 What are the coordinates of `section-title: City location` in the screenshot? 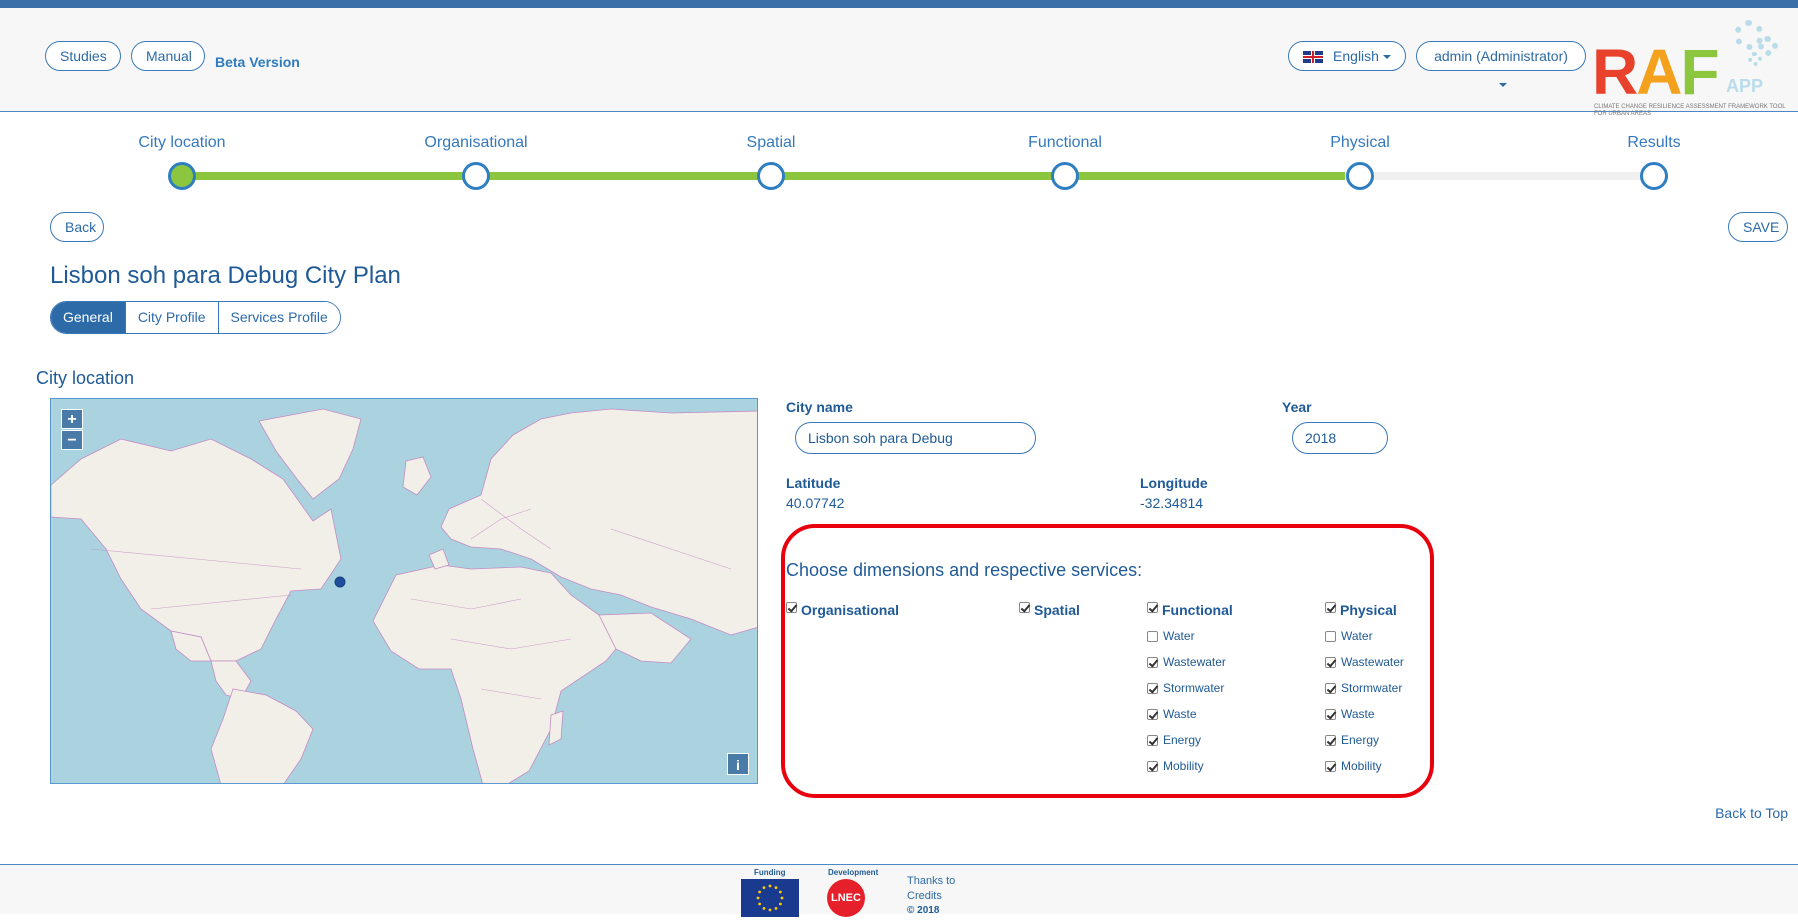 It's located at (85, 378).